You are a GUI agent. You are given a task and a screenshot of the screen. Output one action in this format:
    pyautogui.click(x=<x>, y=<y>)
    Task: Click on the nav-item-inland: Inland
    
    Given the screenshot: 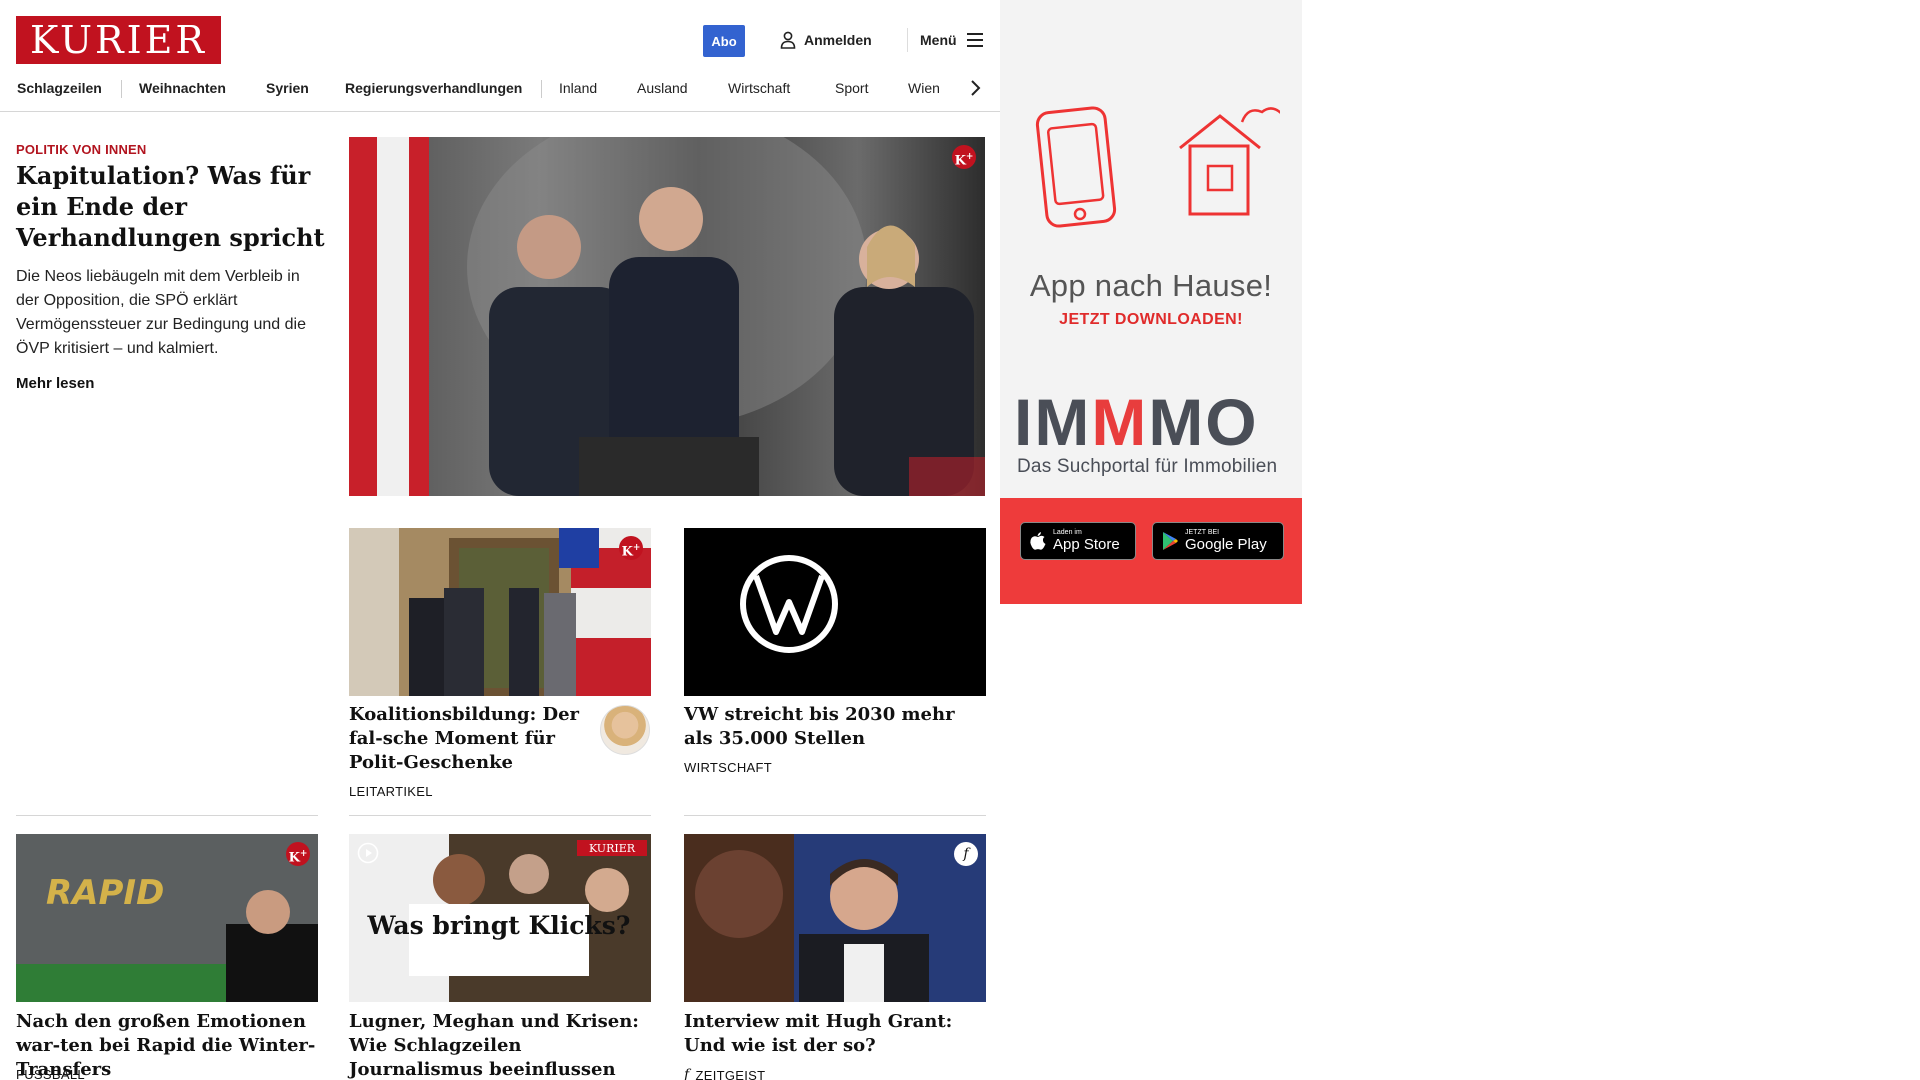 What is the action you would take?
    pyautogui.click(x=578, y=88)
    